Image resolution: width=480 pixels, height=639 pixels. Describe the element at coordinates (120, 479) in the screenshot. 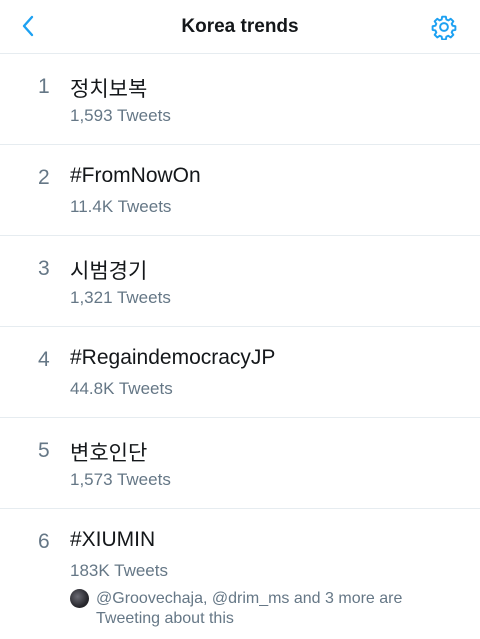

I see `trend-tweet-count: 1,573 Tweets` at that location.